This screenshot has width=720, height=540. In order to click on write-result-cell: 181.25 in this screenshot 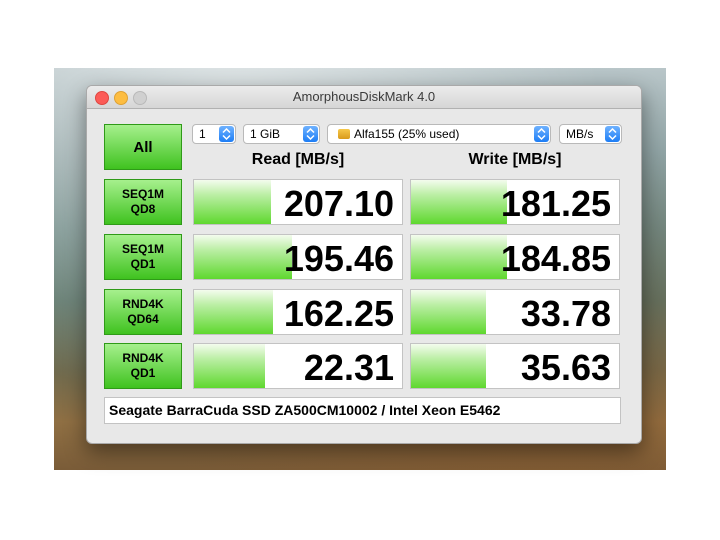, I will do `click(515, 202)`.